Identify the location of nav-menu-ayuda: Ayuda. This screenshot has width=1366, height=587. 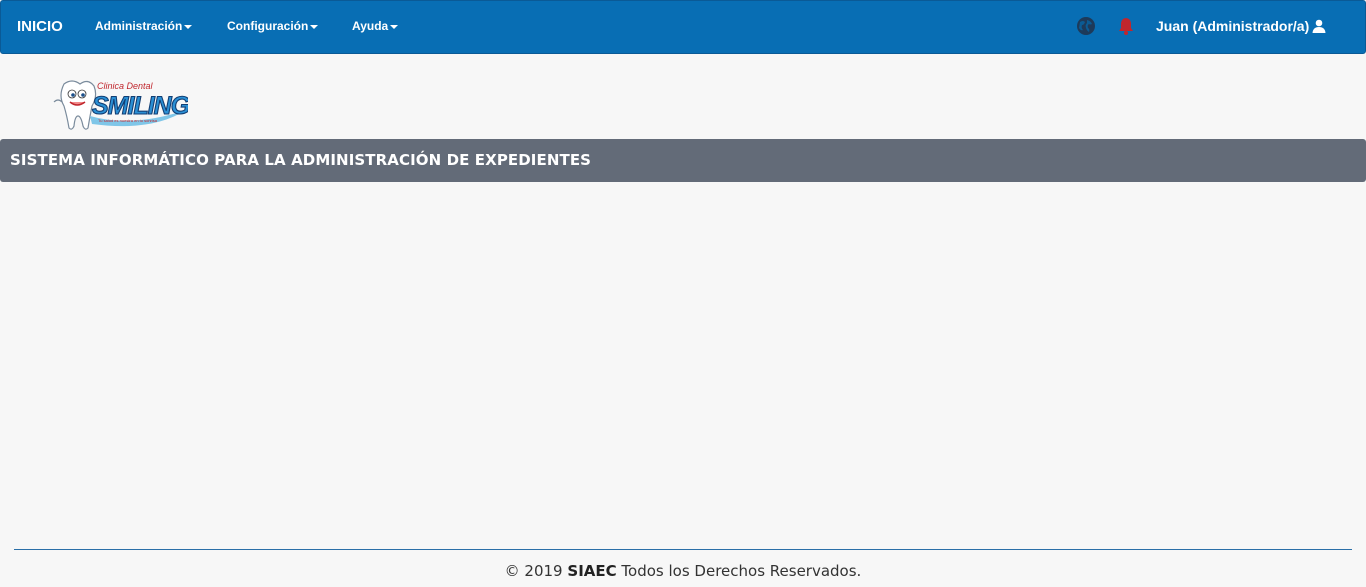
(375, 26).